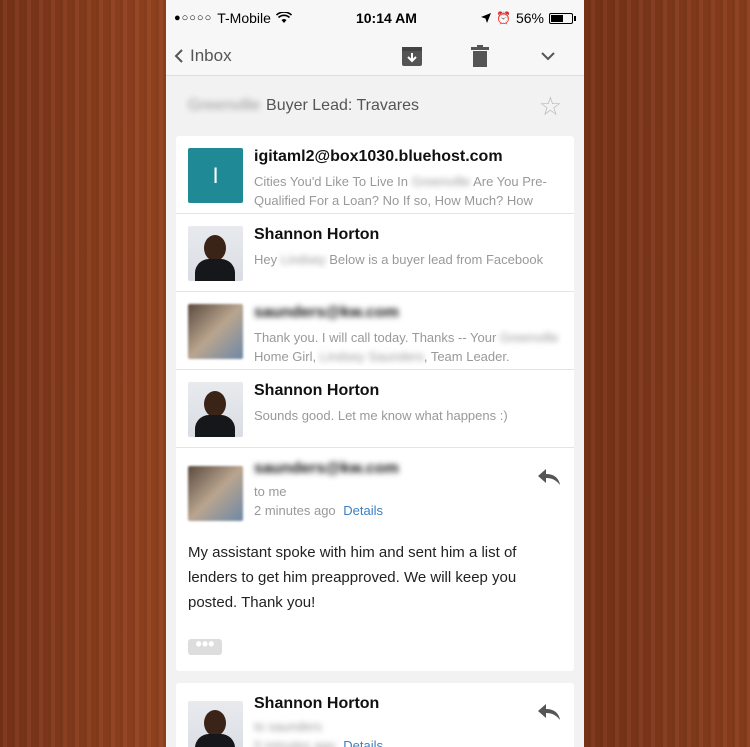 This screenshot has height=747, width=750. Describe the element at coordinates (395, 491) in the screenshot. I see `recipient-line: to me` at that location.